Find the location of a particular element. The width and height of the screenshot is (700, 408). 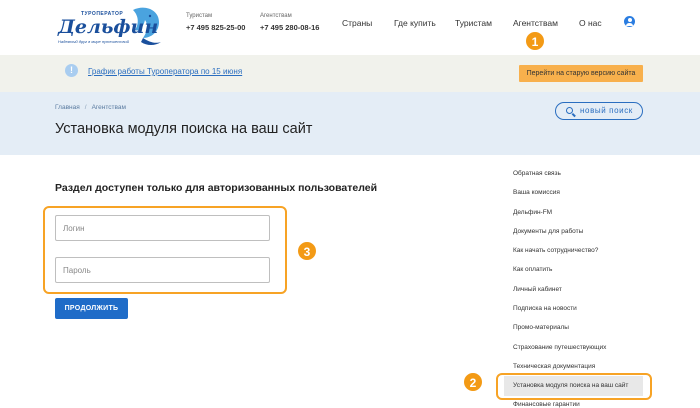

phone-tourists: Туристам +7 495 825-25-00 is located at coordinates (215, 22).